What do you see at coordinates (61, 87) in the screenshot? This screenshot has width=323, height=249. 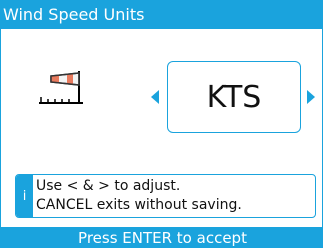 I see `windsock-icon` at bounding box center [61, 87].